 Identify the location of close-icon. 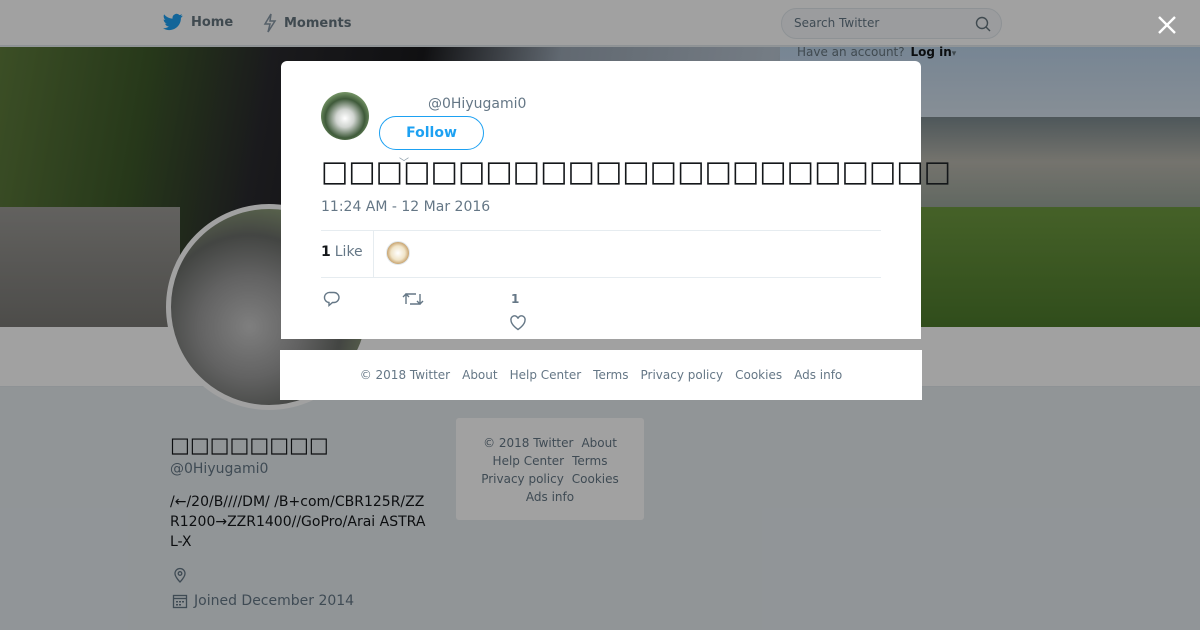
(1167, 25).